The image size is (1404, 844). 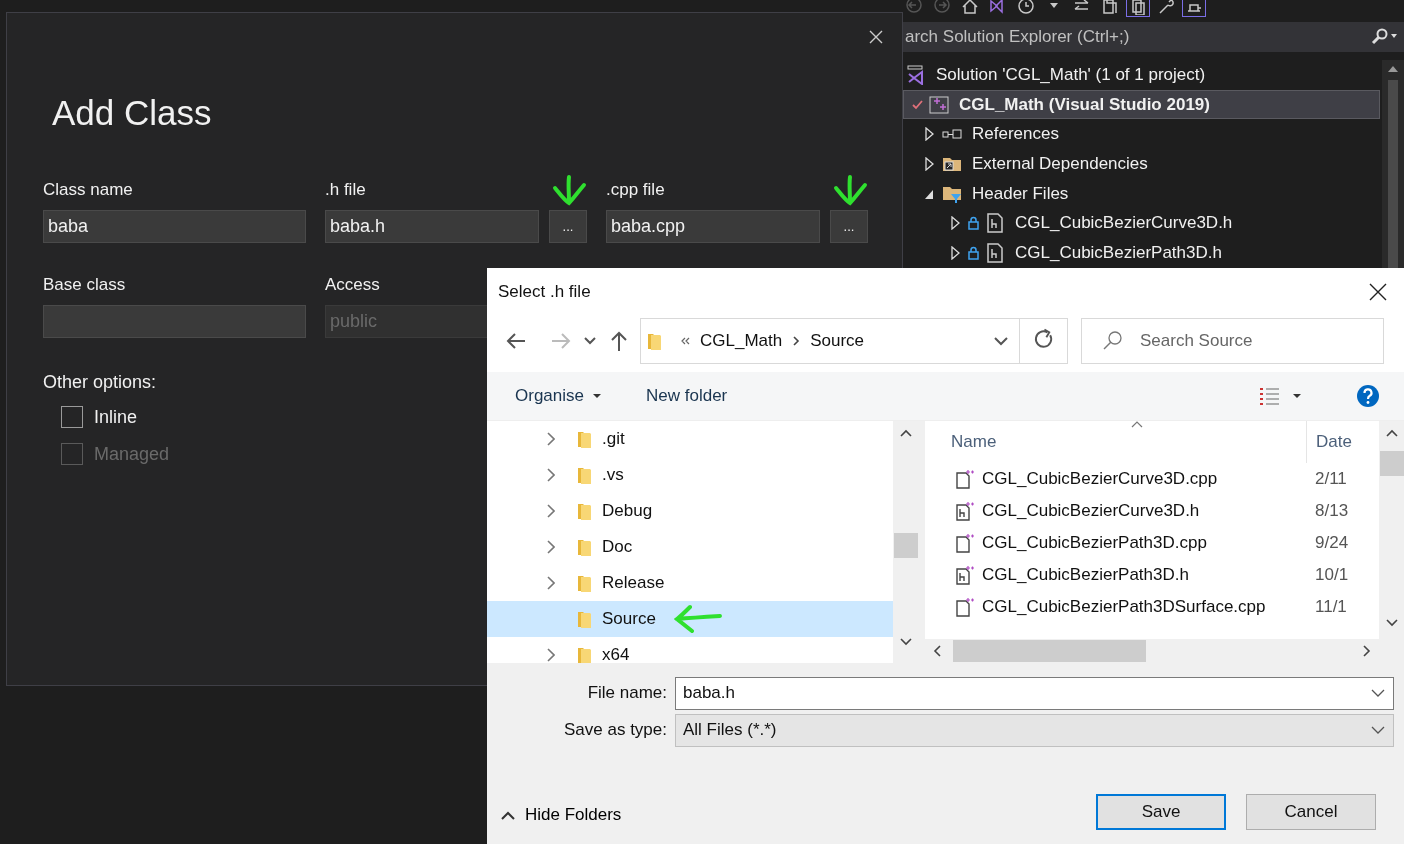 What do you see at coordinates (690, 475) in the screenshot?
I see `folder-item: .vs` at bounding box center [690, 475].